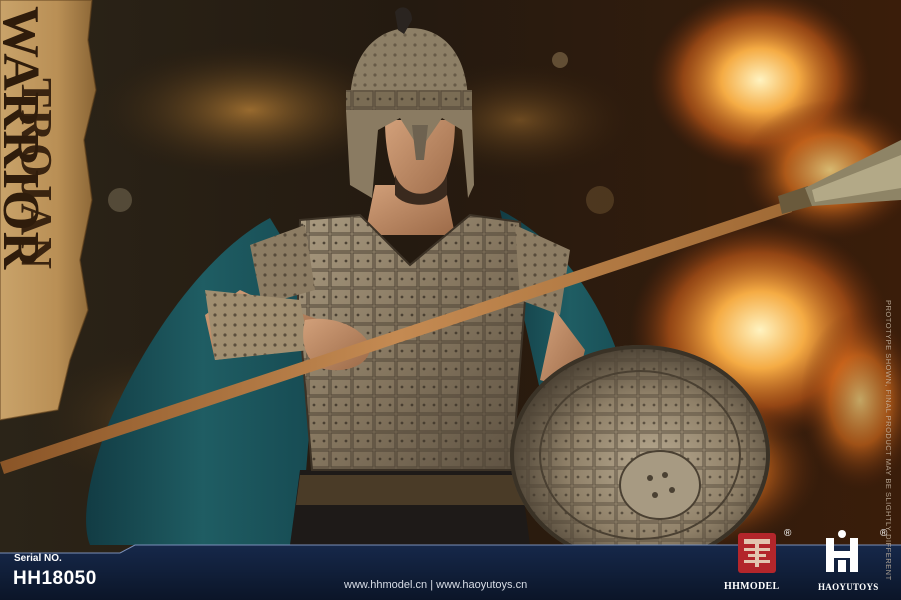  I want to click on registered-mark-haoyutoys: ®, so click(884, 533).